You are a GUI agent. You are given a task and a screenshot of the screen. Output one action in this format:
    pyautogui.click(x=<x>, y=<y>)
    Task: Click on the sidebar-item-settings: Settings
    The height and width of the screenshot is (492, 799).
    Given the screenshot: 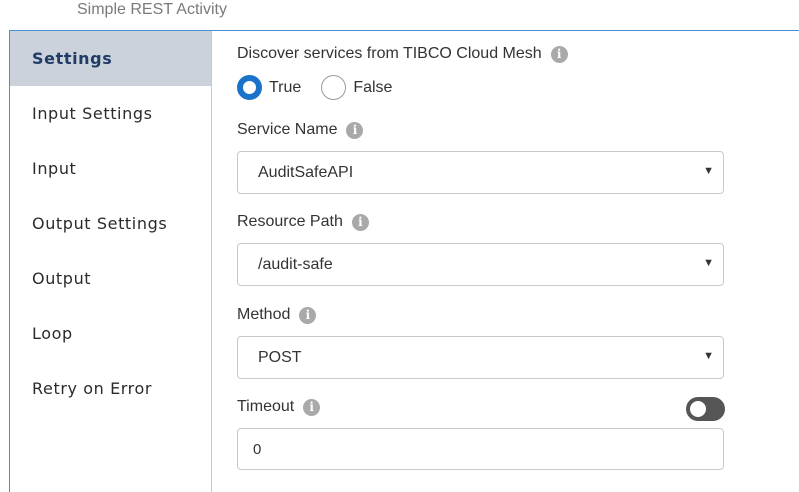 What is the action you would take?
    pyautogui.click(x=110, y=58)
    